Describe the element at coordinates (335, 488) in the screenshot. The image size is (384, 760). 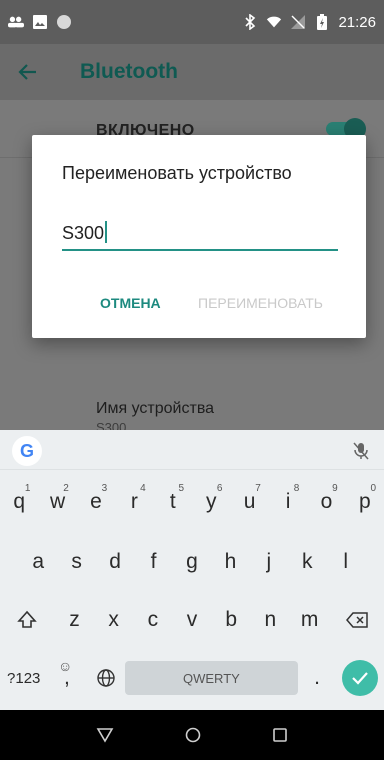
I see `key-hint: 9` at that location.